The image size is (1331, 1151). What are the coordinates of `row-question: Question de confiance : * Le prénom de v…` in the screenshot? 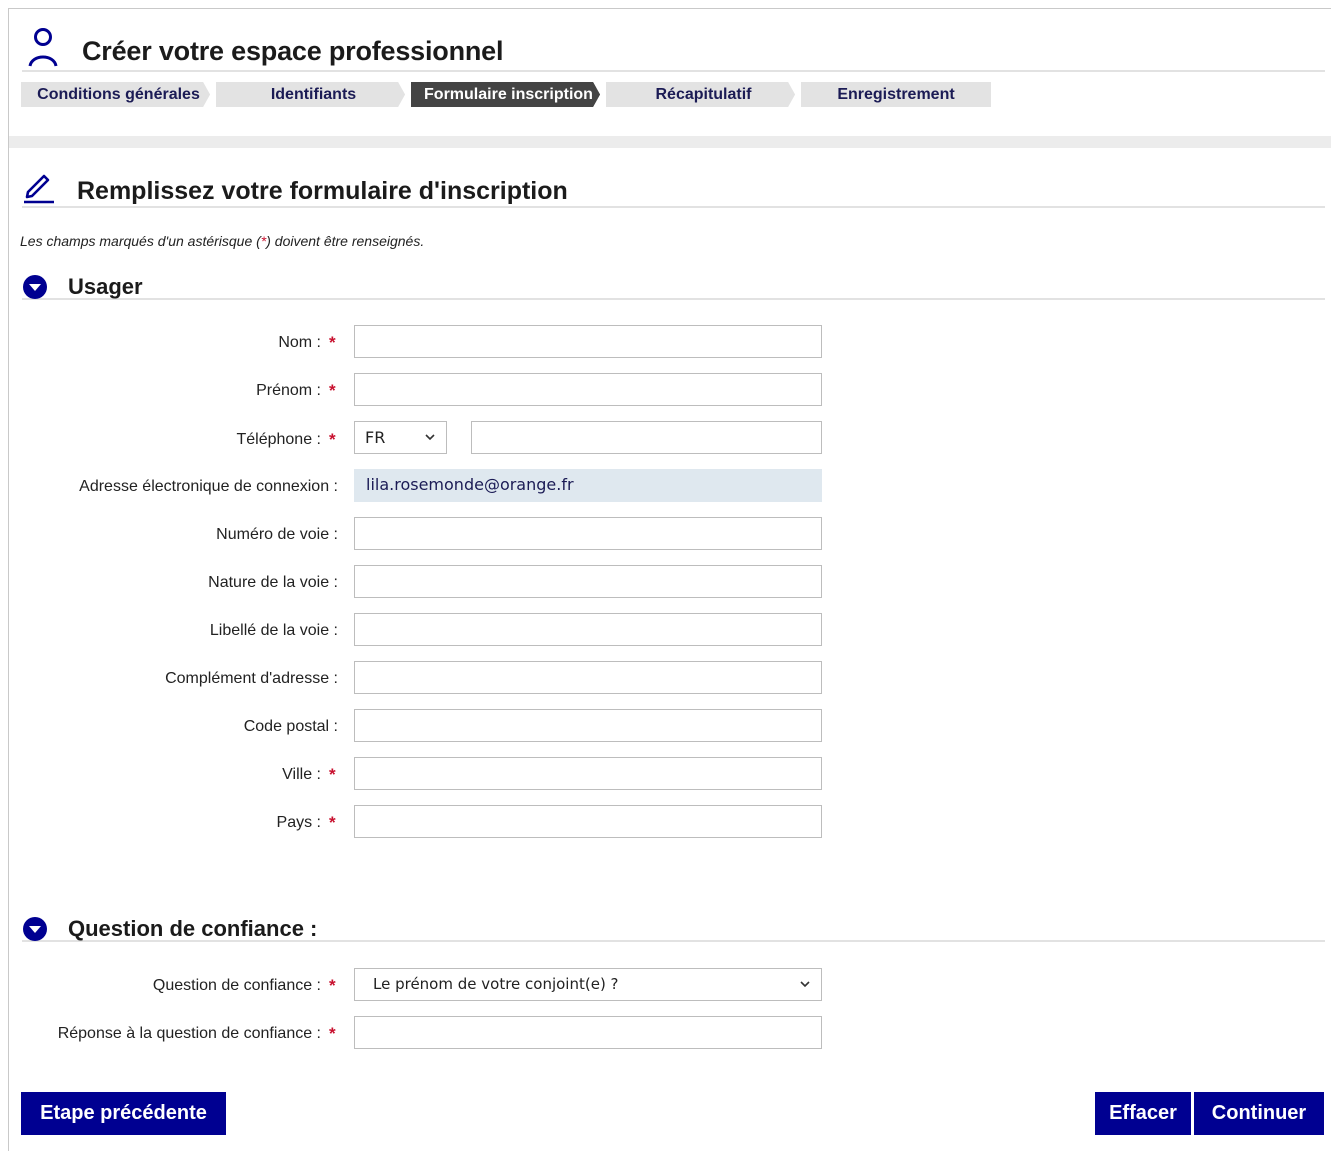 It's located at (665, 985).